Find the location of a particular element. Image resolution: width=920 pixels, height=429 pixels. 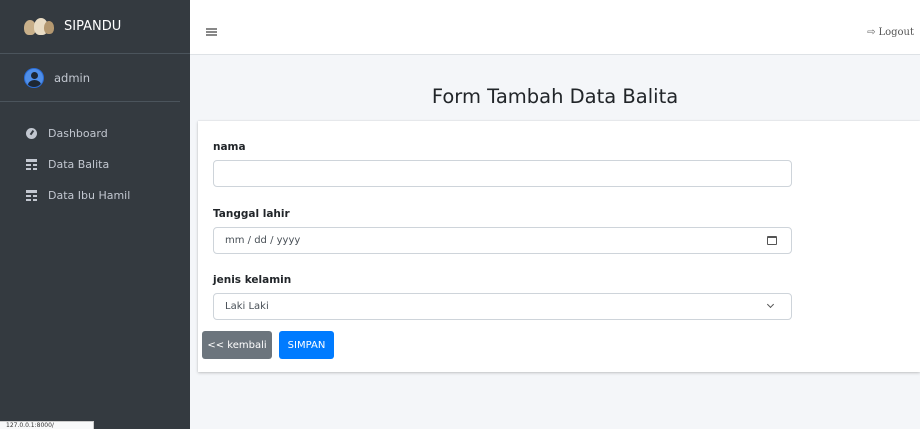

sidebar-nav: Dashboard Data Balita Data Ibu Hamil is located at coordinates (95, 156).